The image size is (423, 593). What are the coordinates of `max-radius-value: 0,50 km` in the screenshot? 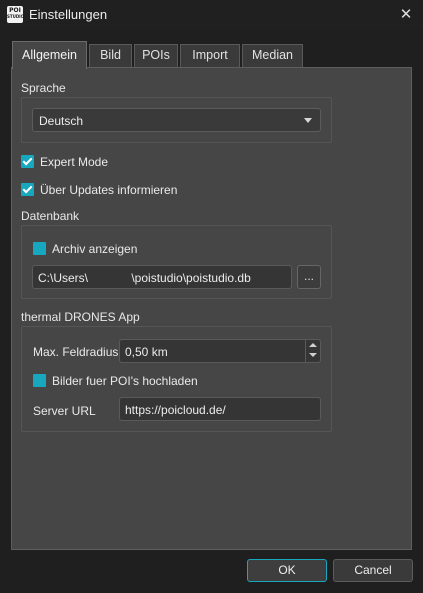 It's located at (146, 352).